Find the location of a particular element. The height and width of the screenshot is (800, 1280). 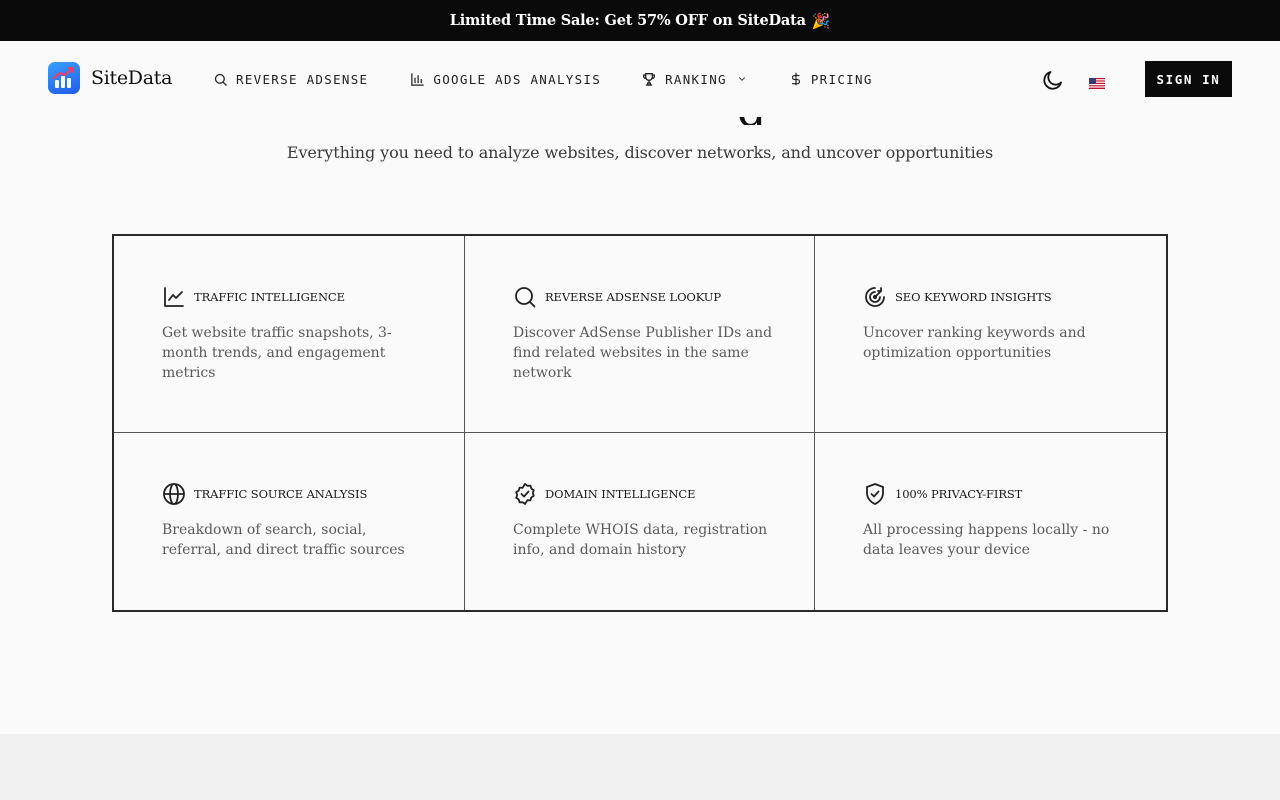

party-popper-icon: 🎉 is located at coordinates (821, 20).